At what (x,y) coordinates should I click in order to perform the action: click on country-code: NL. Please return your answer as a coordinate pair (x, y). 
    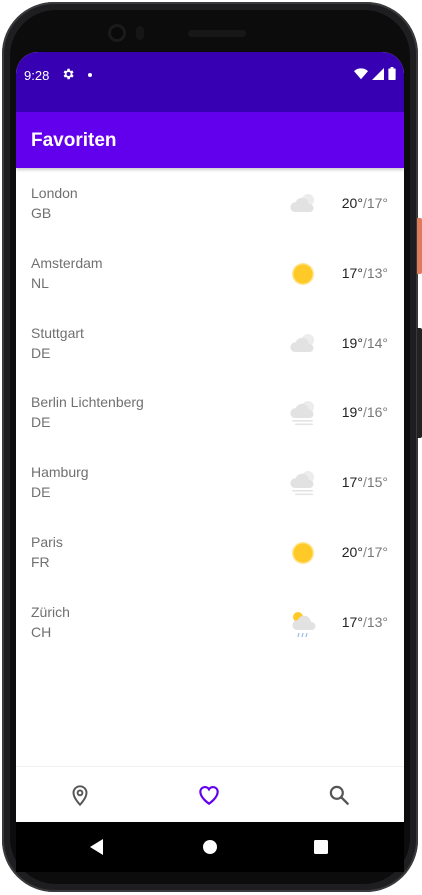
    Looking at the image, I should click on (40, 282).